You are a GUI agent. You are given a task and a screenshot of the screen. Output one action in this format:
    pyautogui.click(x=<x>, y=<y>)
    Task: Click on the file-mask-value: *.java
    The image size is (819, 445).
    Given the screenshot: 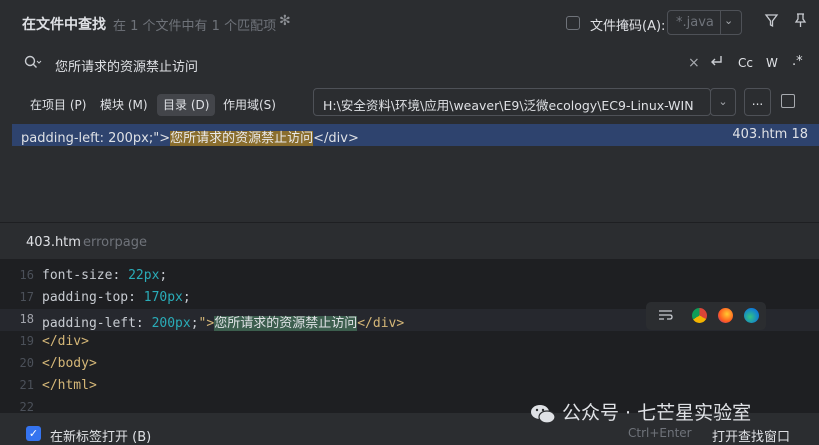 What is the action you would take?
    pyautogui.click(x=695, y=22)
    